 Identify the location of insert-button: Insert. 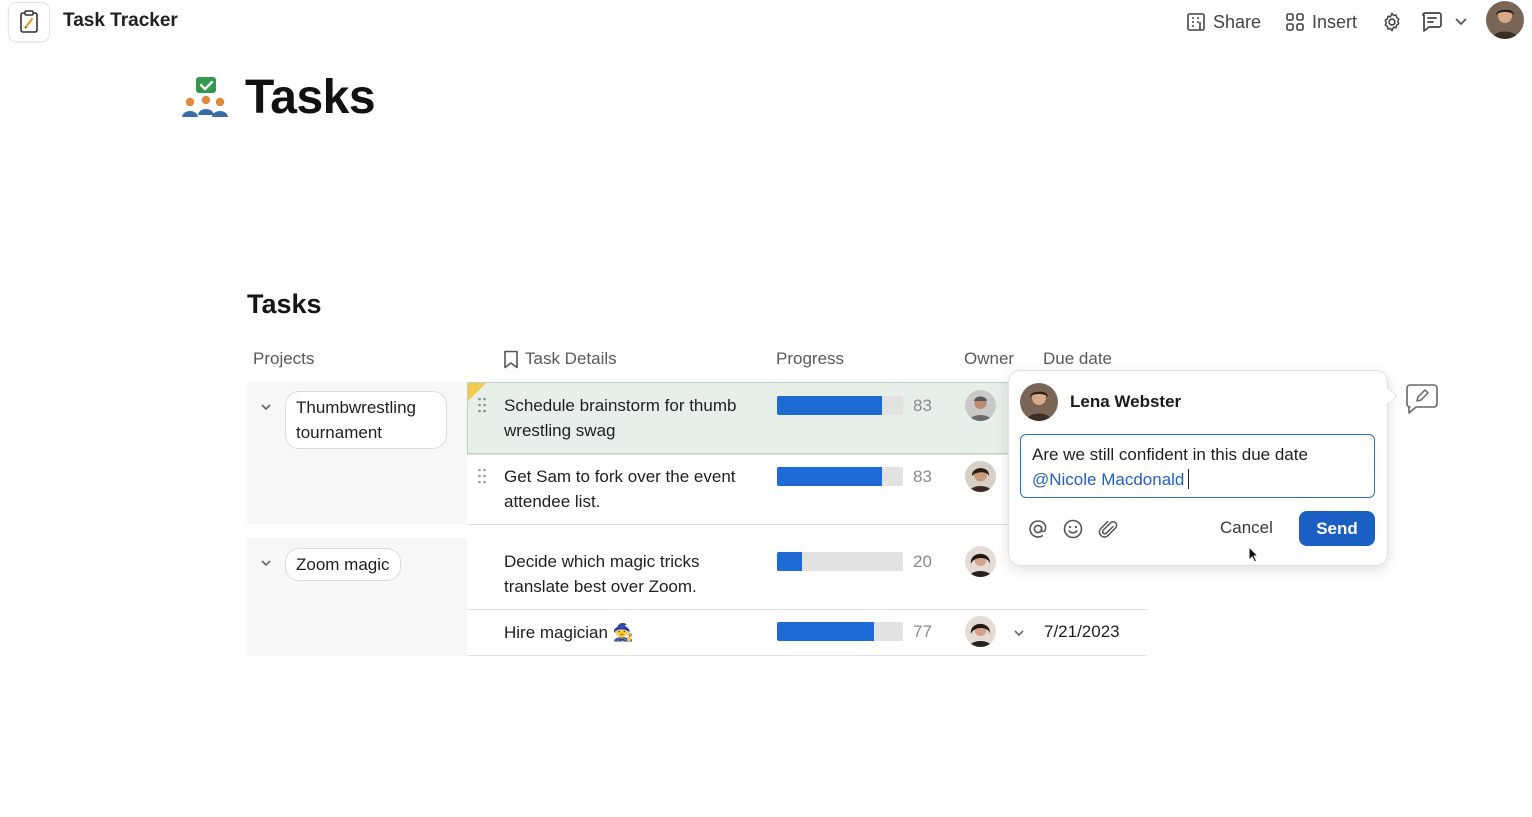
(1321, 22).